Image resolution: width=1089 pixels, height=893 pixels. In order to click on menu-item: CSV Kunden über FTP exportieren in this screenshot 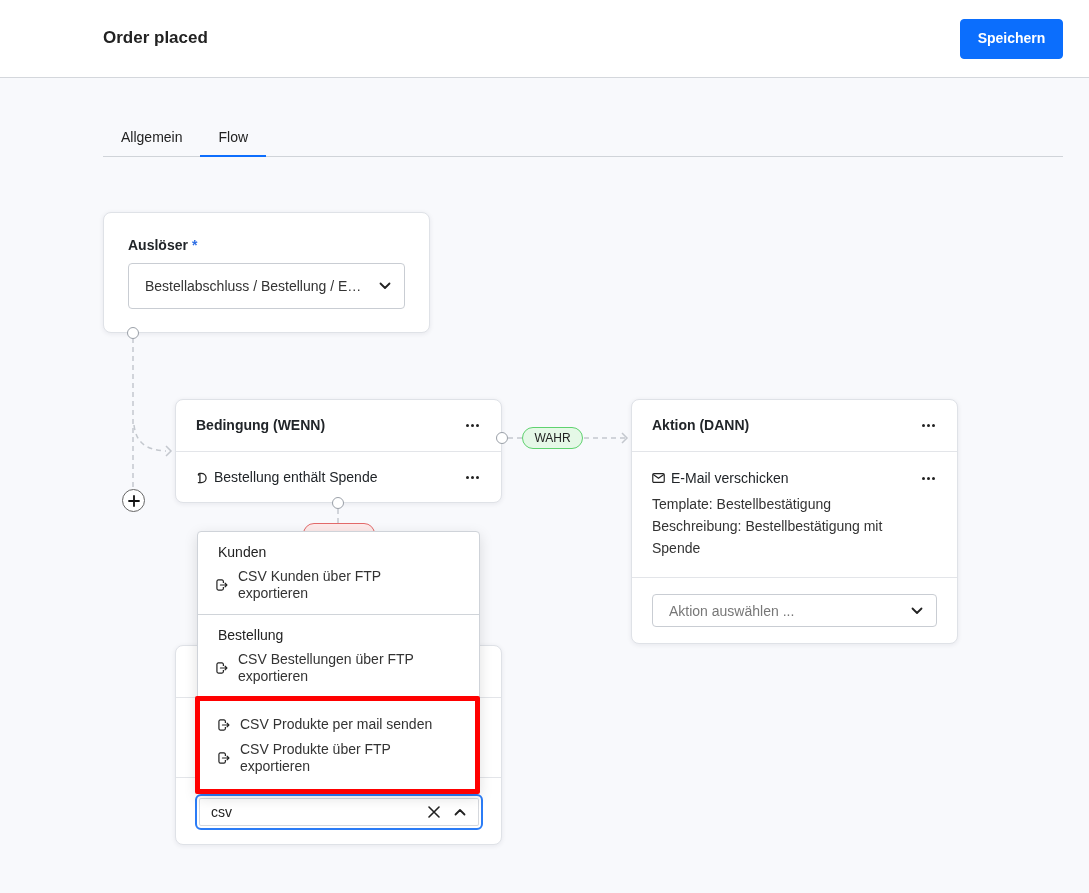, I will do `click(338, 585)`.